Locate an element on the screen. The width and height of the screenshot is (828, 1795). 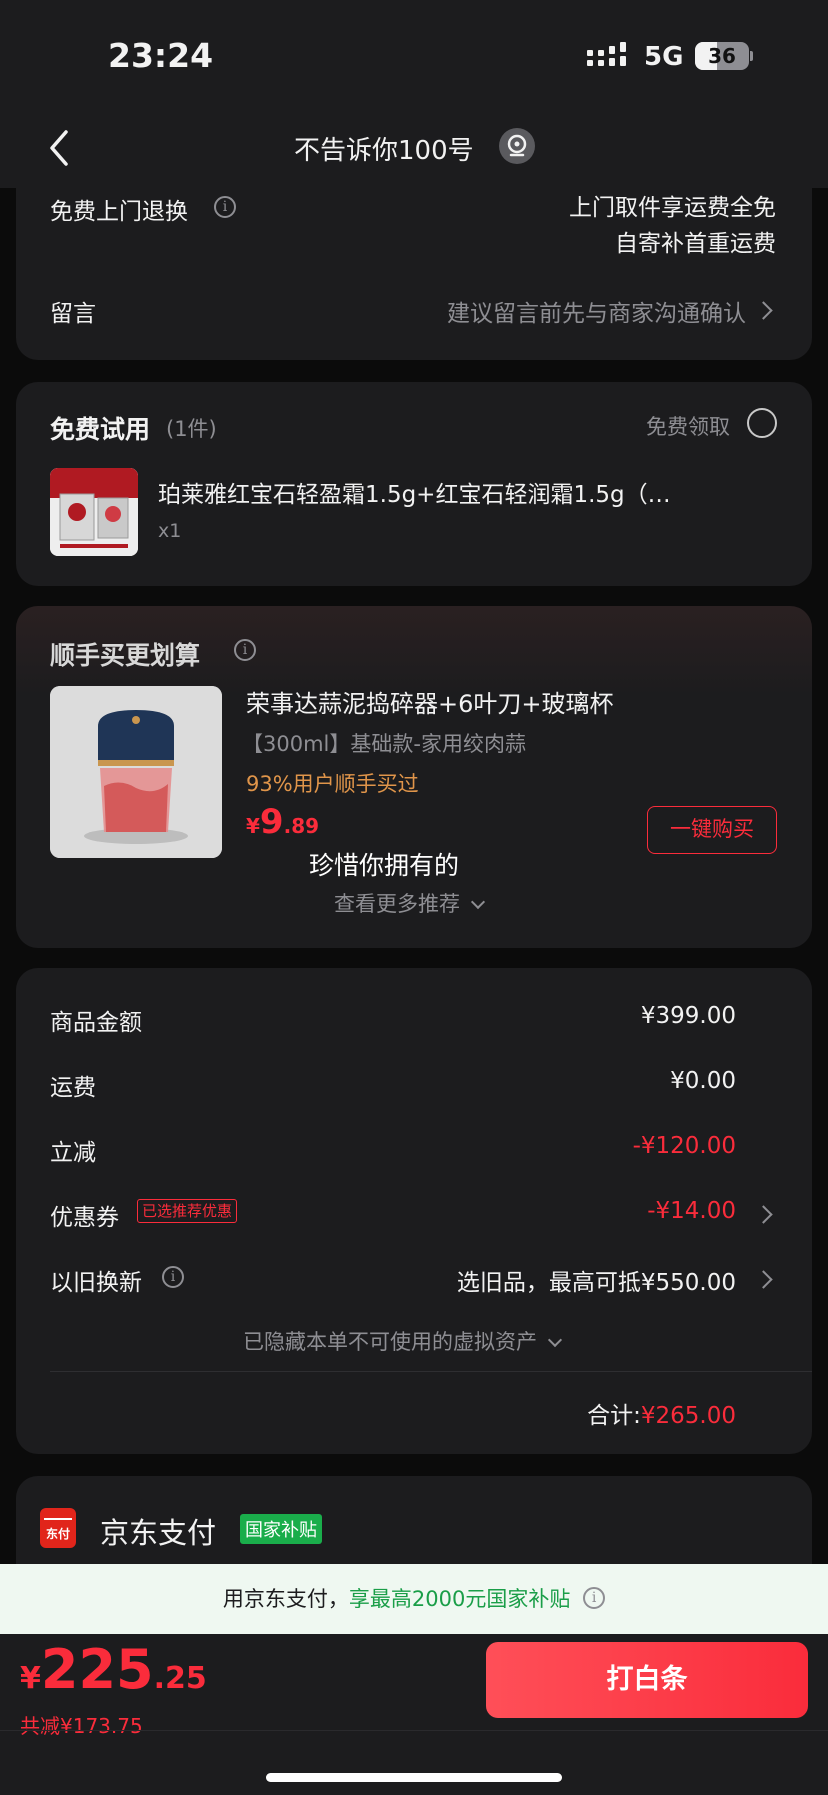
checkout-bar: ¥225.25 共减¥173.75 打白条 is located at coordinates (414, 1714).